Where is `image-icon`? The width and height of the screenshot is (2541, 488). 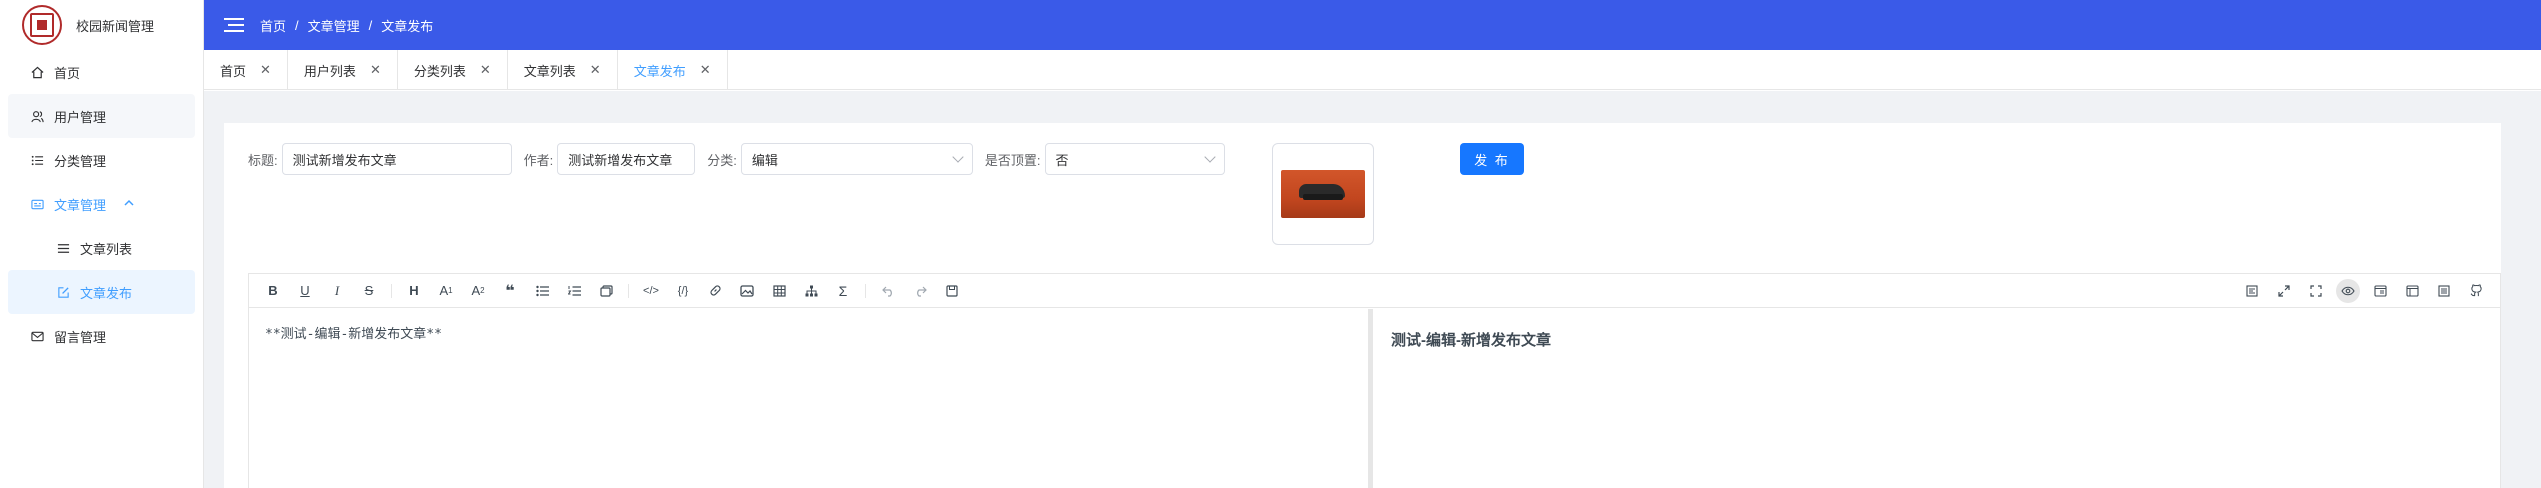
image-icon is located at coordinates (747, 291).